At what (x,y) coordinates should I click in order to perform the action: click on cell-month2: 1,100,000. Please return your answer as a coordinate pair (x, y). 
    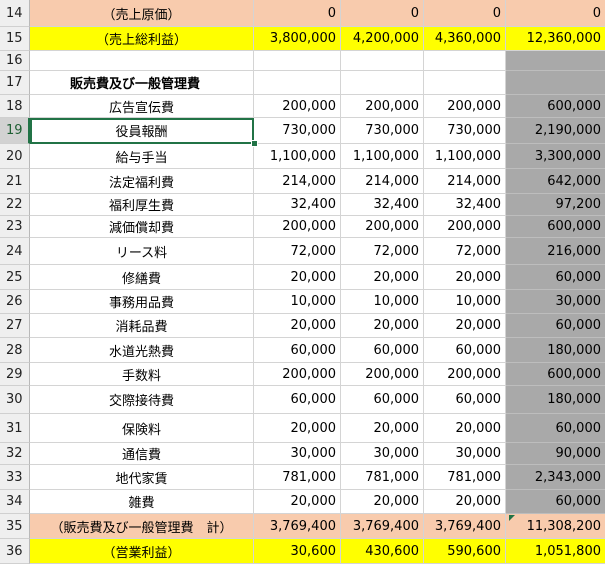
    Looking at the image, I should click on (382, 156).